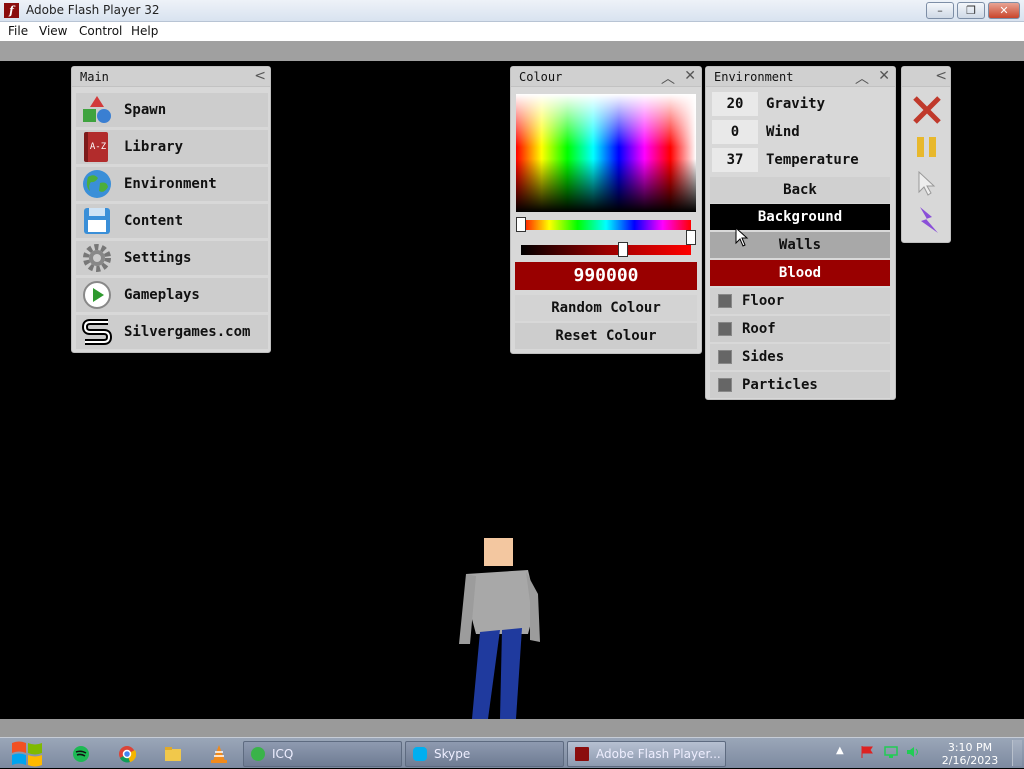 This screenshot has width=1024, height=769. I want to click on network-icon, so click(891, 752).